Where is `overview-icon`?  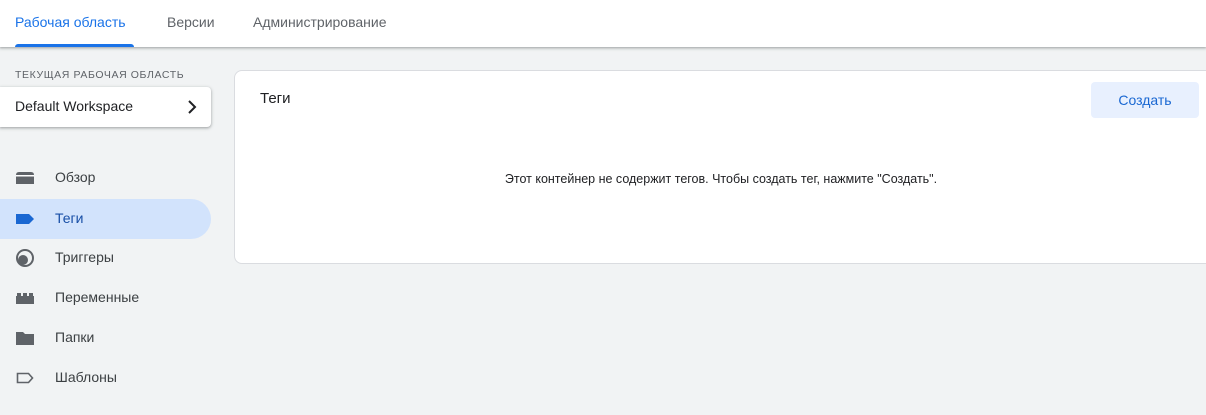 overview-icon is located at coordinates (25, 178).